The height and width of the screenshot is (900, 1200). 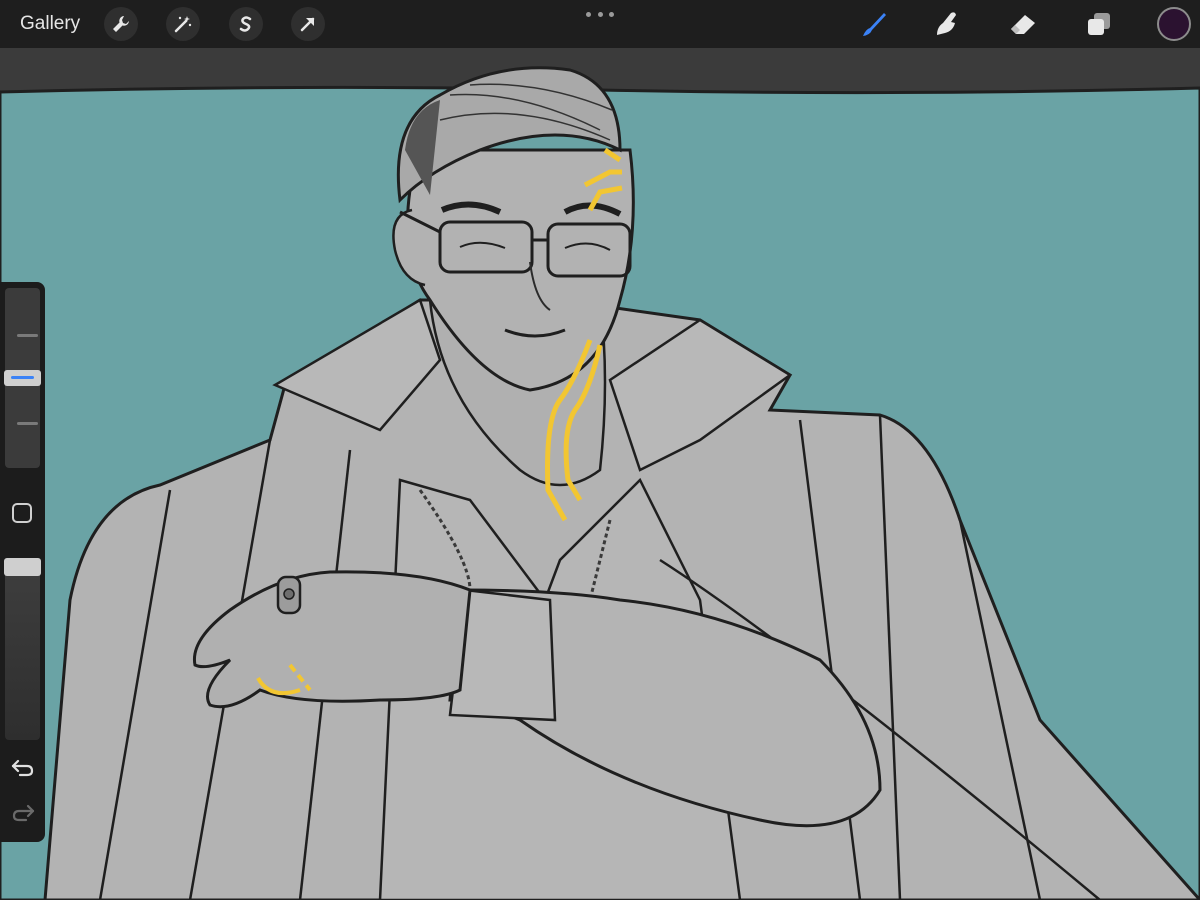 I want to click on opacity-thumb, so click(x=22, y=567).